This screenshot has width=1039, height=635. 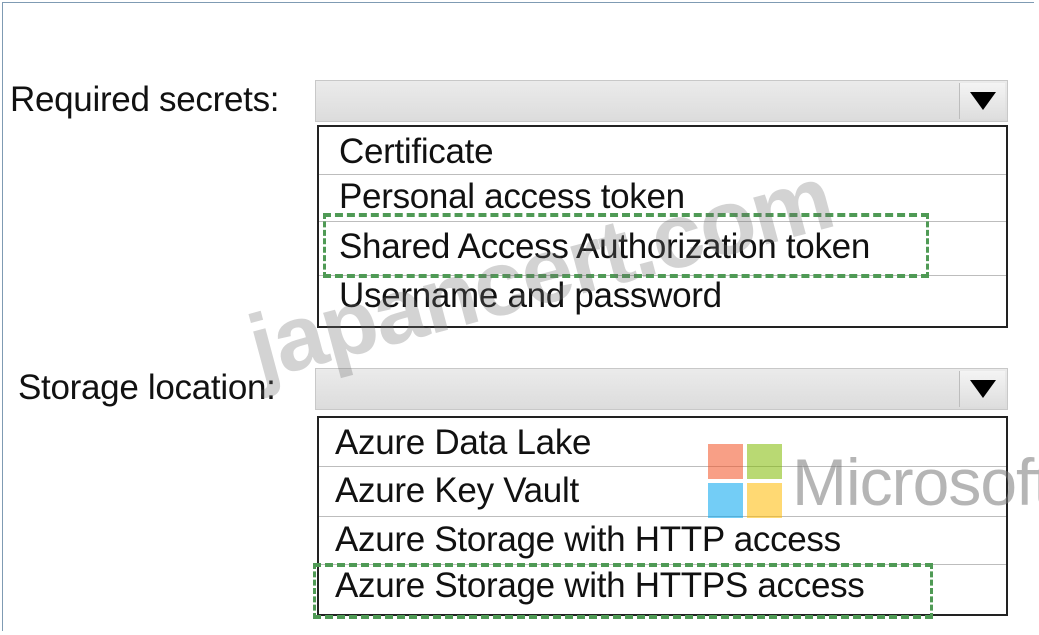 I want to click on option-certificate: Certificate, so click(x=662, y=151).